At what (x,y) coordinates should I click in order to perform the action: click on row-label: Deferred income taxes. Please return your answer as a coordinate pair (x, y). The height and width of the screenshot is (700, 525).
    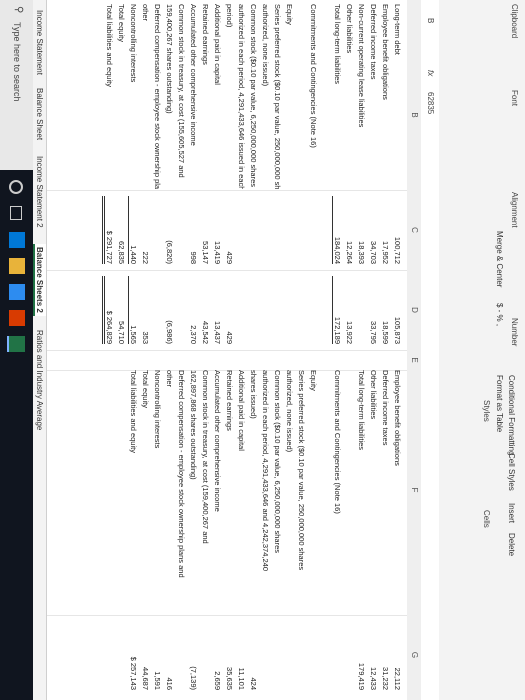
    Looking at the image, I should click on (385, 492).